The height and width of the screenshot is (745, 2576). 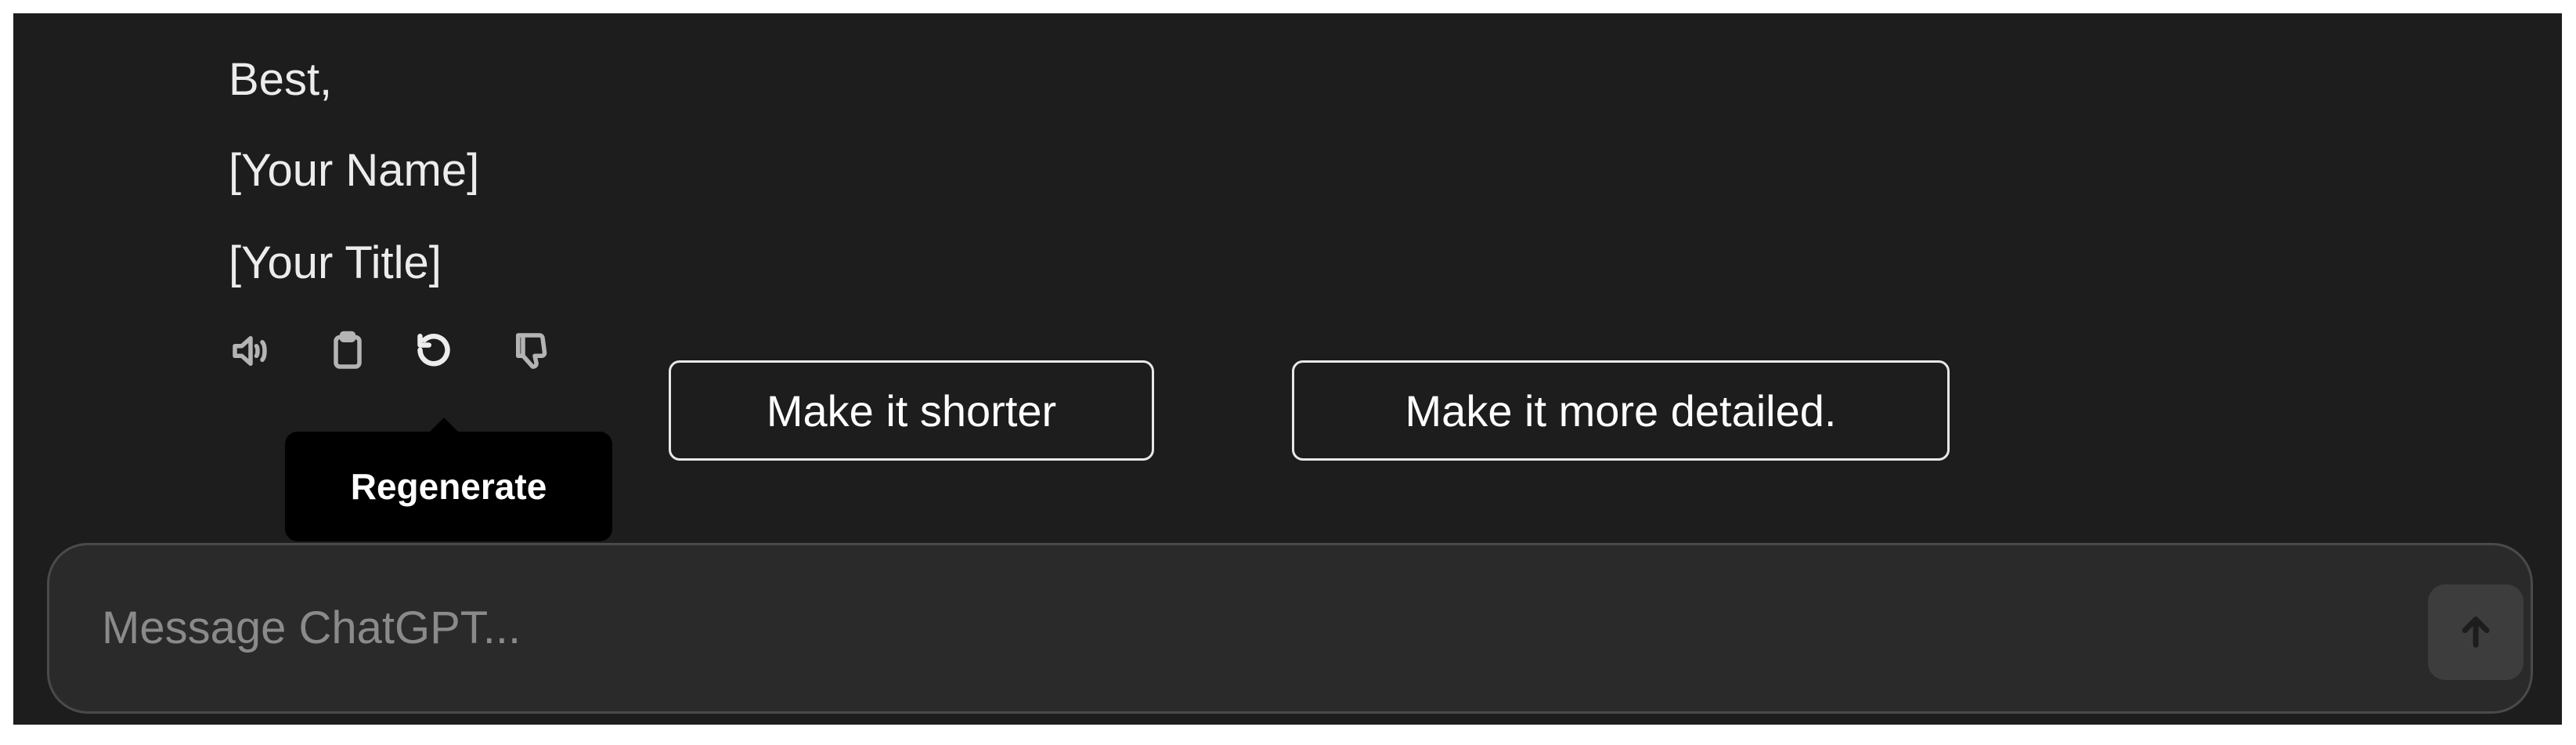 I want to click on copy-button, so click(x=347, y=351).